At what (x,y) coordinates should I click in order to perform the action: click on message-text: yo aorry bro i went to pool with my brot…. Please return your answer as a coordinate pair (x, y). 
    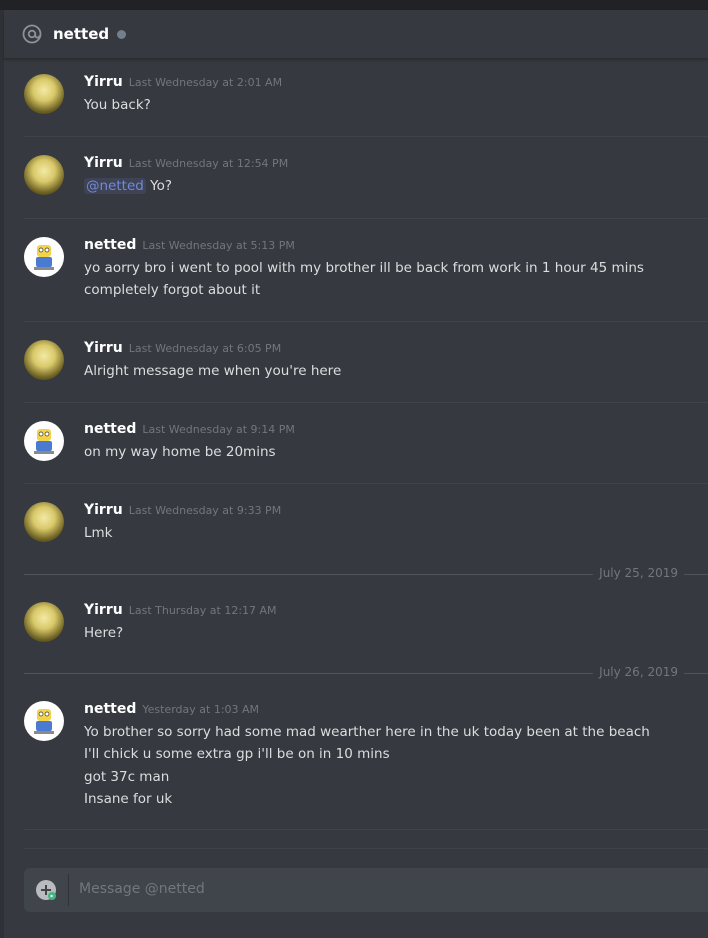
    Looking at the image, I should click on (364, 268).